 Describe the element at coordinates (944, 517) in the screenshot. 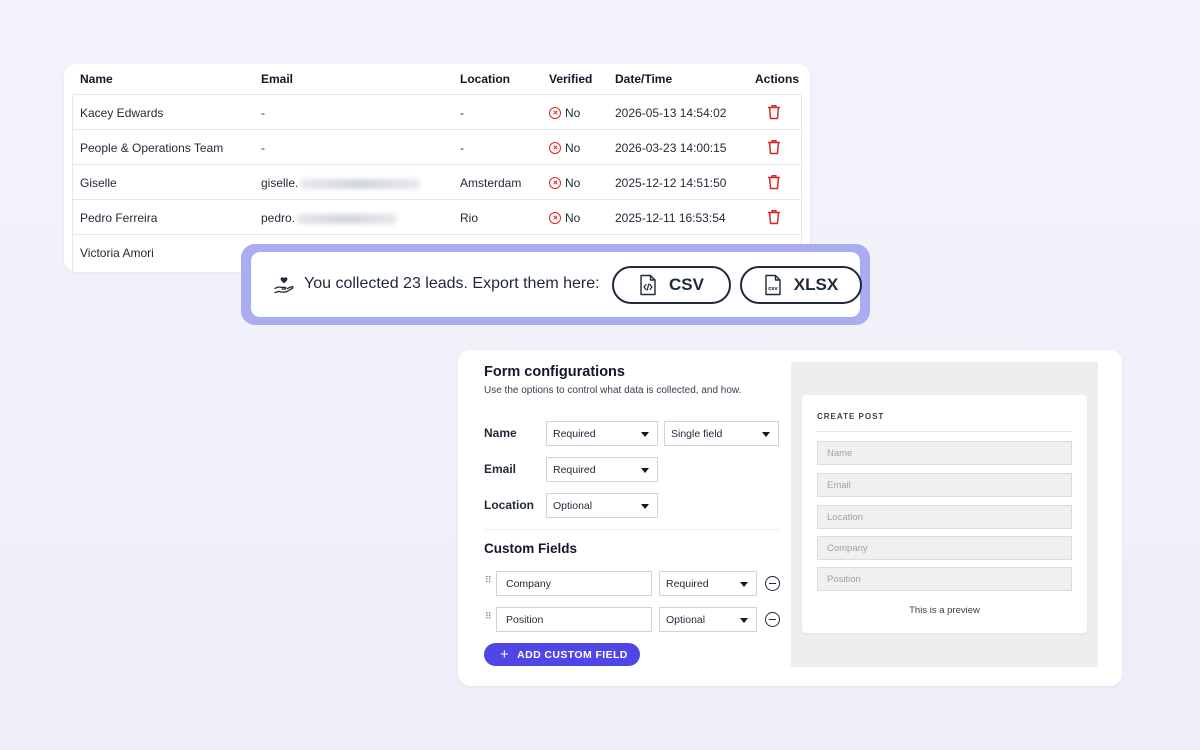

I see `preview-location-input: Location` at that location.